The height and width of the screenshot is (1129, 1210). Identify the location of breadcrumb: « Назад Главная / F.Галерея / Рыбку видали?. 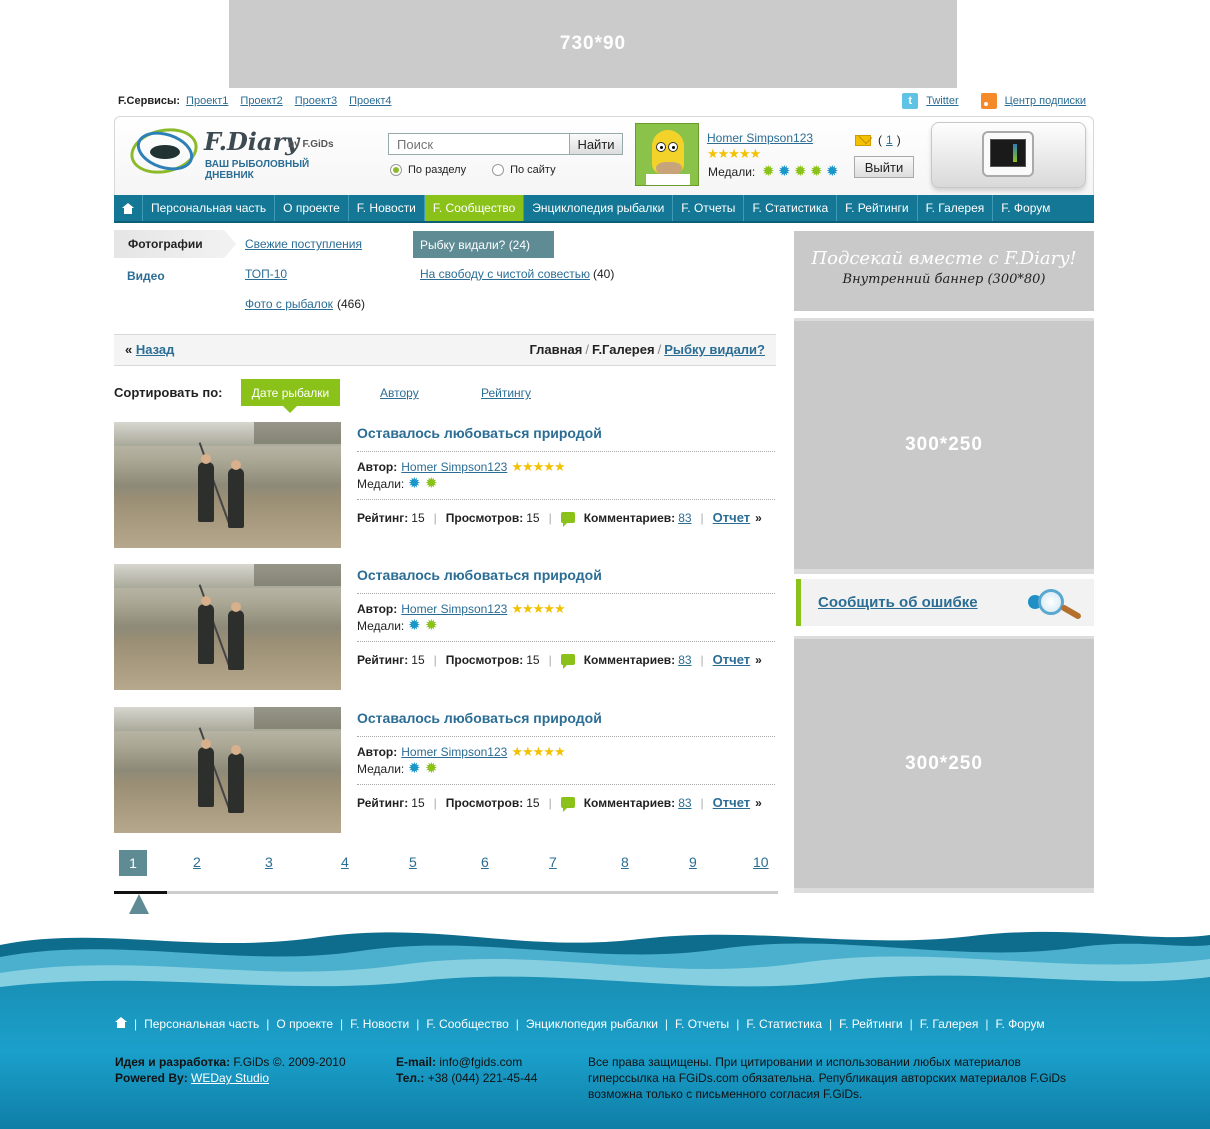
(445, 350).